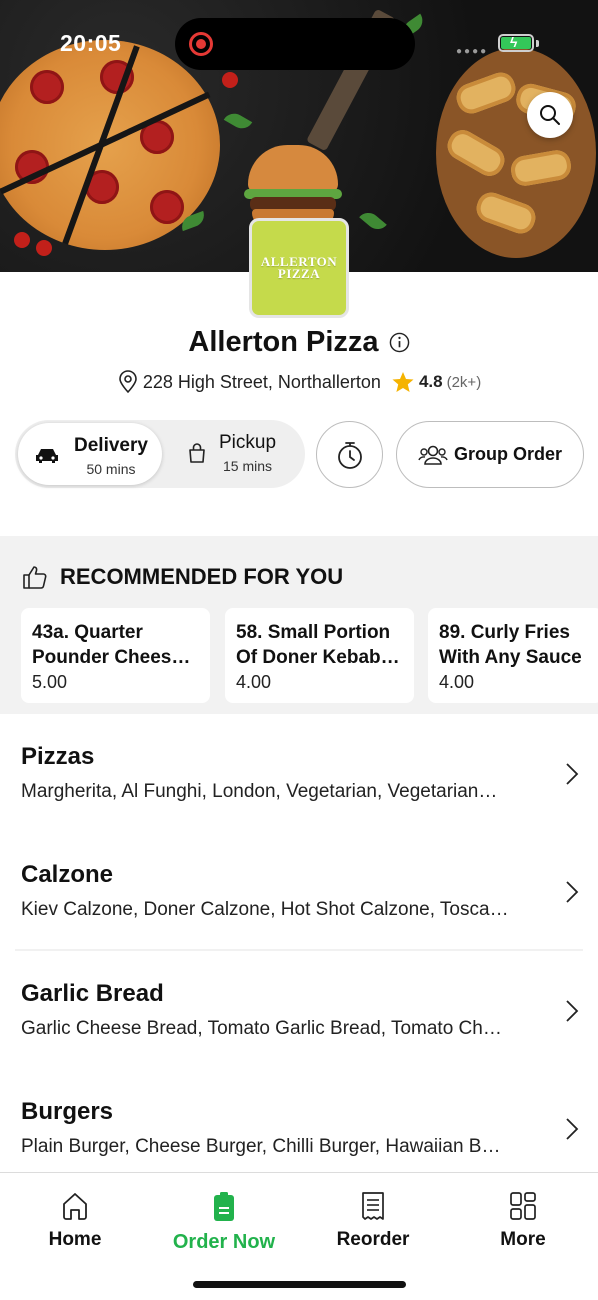 Image resolution: width=598 pixels, height=1300 pixels. Describe the element at coordinates (299, 268) in the screenshot. I see `store-logo: ALLERTON PIZZA` at that location.